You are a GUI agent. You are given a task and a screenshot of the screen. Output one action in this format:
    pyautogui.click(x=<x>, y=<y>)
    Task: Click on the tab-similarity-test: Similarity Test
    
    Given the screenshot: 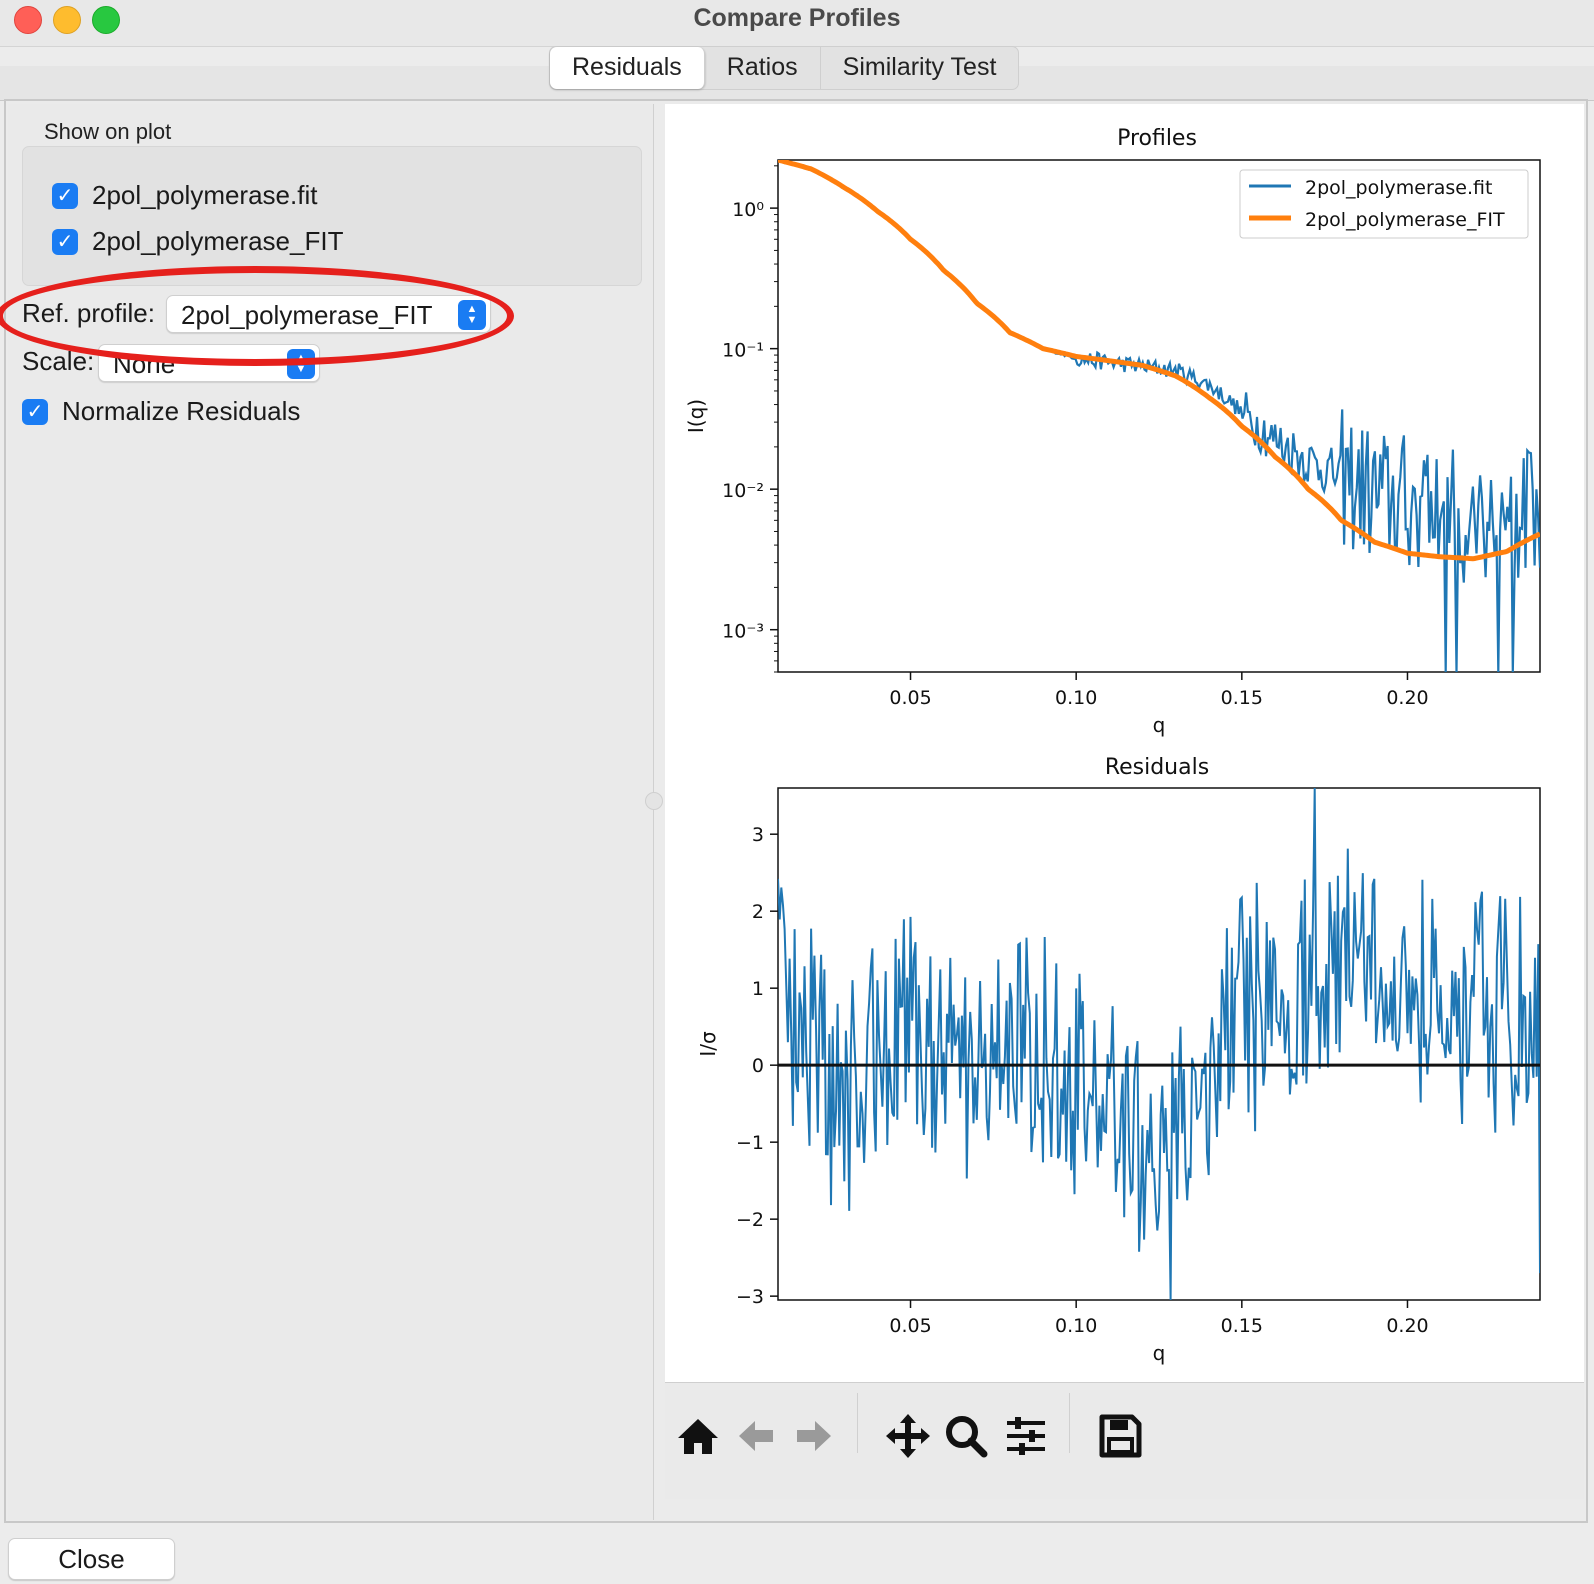 What is the action you would take?
    pyautogui.click(x=920, y=68)
    